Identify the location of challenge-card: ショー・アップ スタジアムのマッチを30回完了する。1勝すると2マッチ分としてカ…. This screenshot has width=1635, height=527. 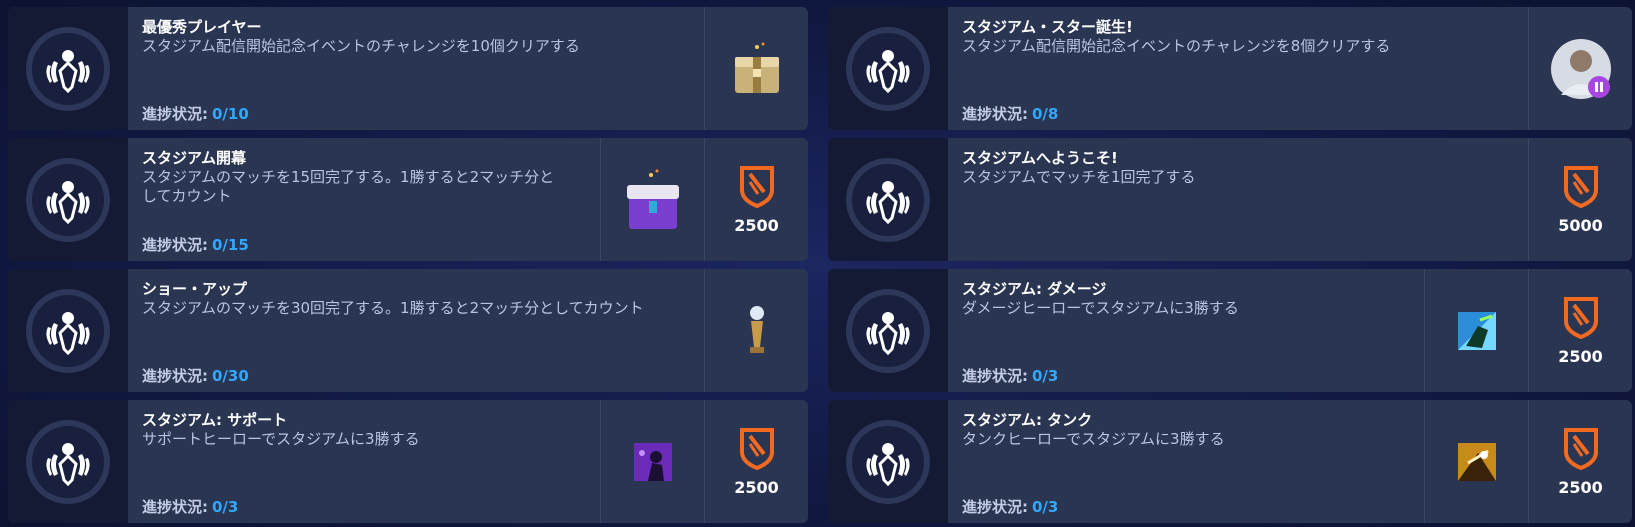
(408, 330).